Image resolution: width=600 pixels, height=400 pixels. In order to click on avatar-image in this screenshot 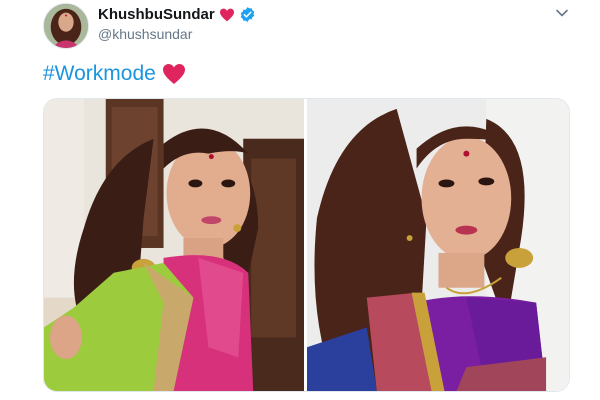, I will do `click(66, 26)`.